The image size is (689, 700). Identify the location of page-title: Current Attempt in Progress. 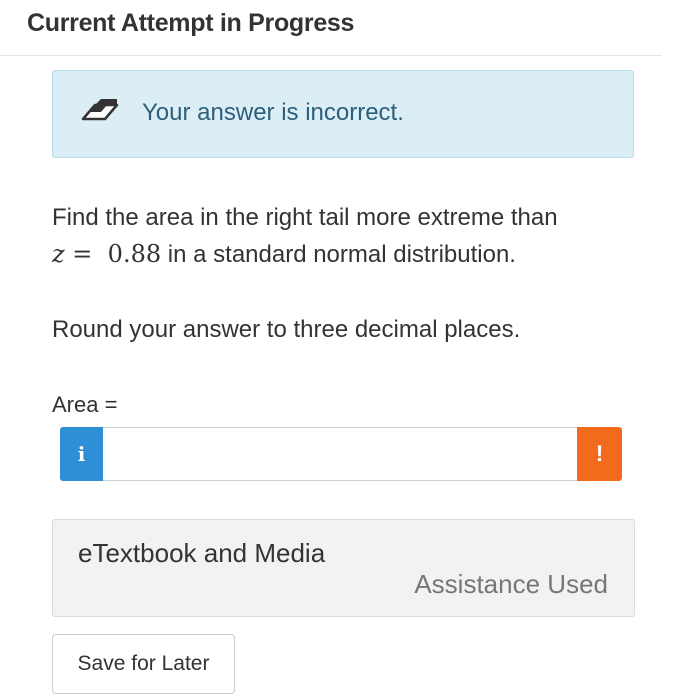
(191, 23).